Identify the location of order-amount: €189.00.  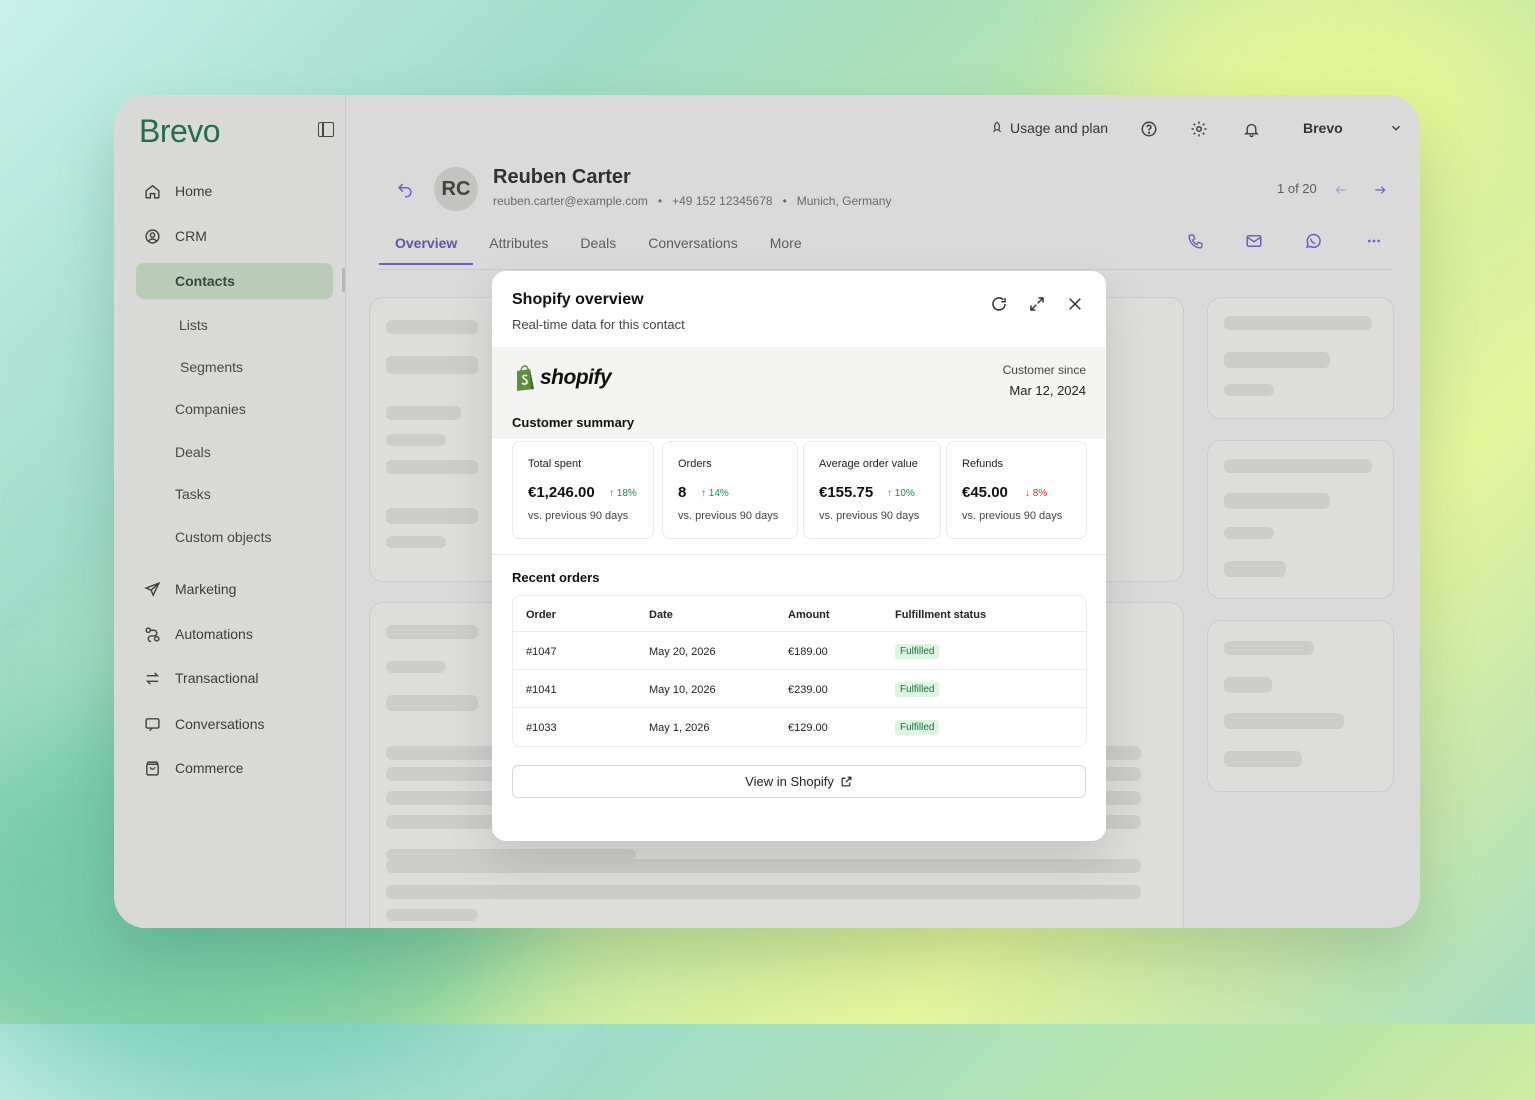
(808, 652).